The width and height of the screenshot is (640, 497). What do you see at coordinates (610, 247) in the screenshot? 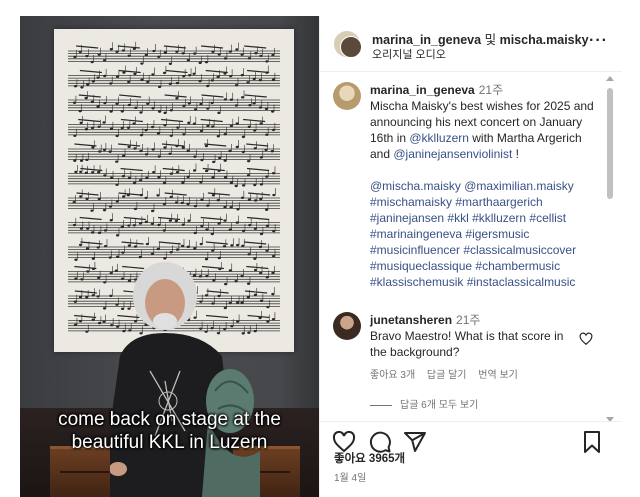
I see `scrollbar` at bounding box center [610, 247].